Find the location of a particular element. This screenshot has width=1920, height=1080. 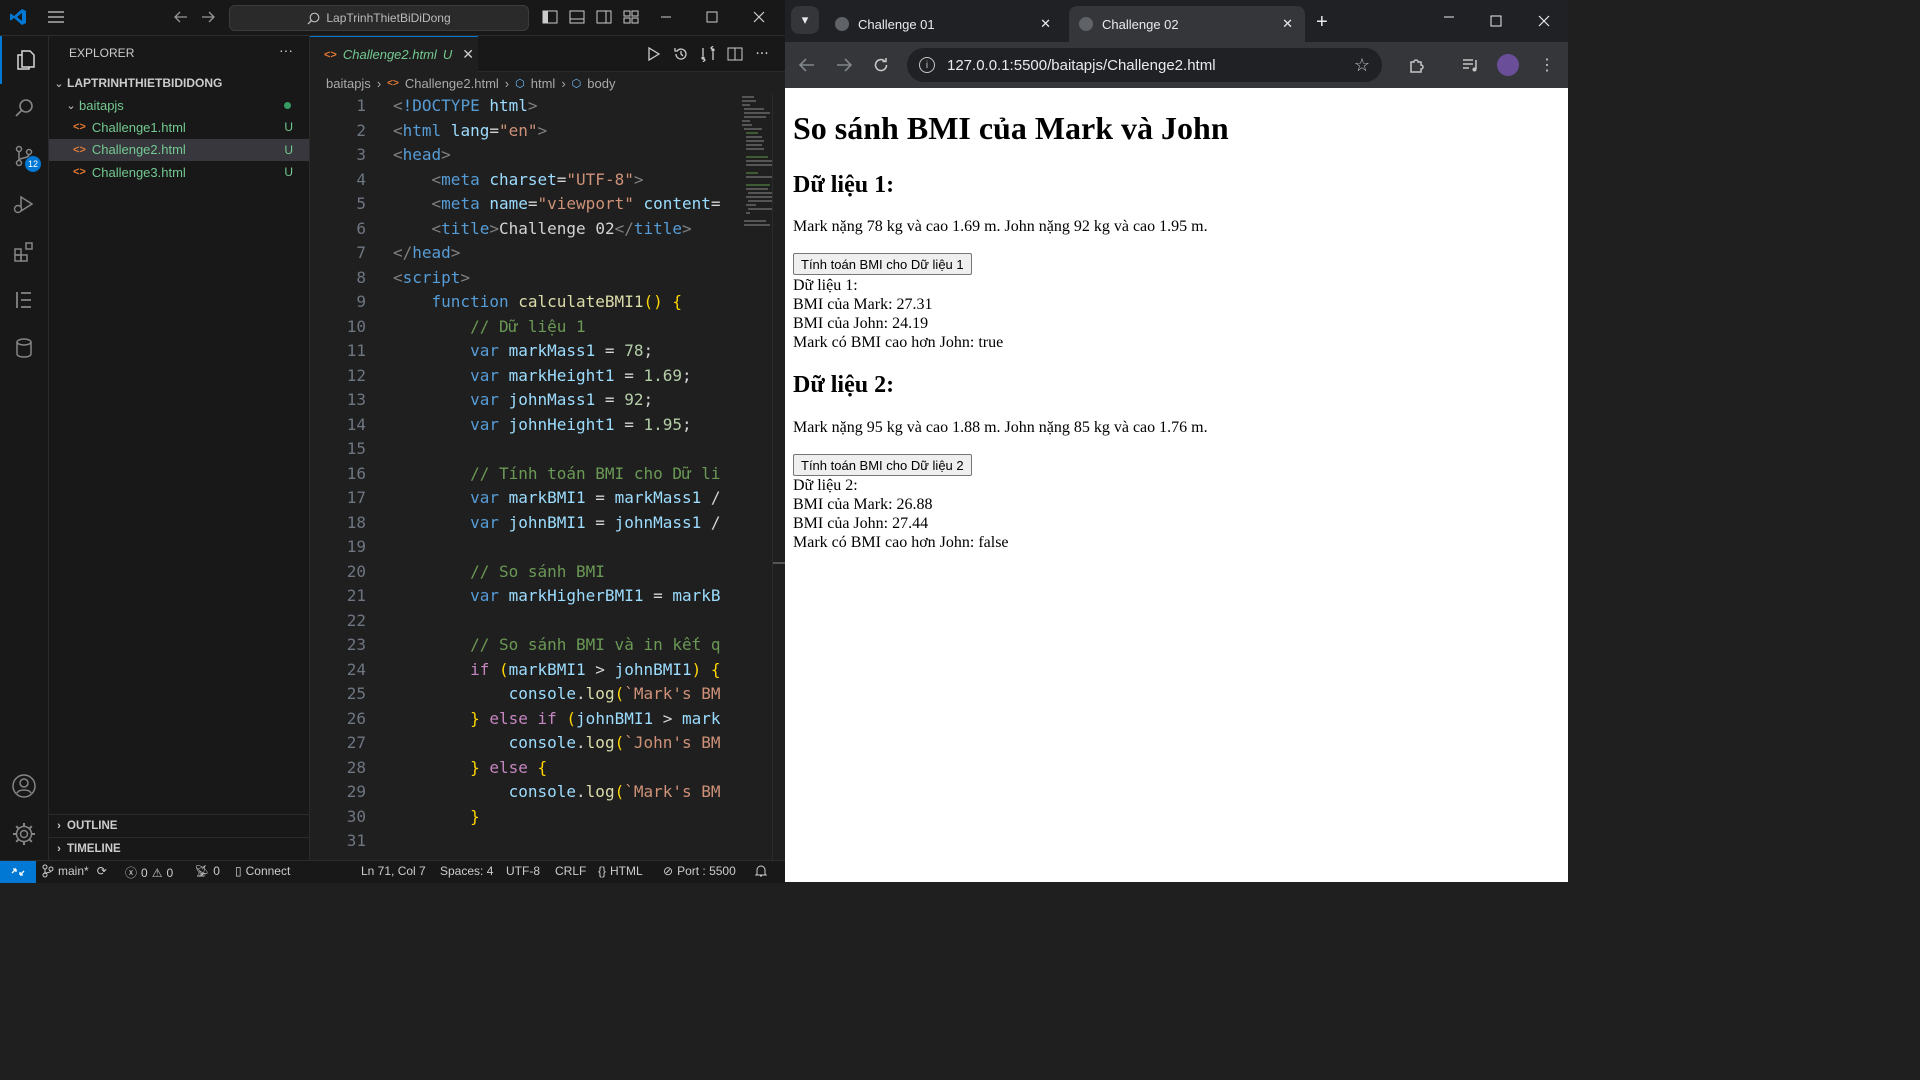

toggle-sidebar-icon is located at coordinates (550, 17).